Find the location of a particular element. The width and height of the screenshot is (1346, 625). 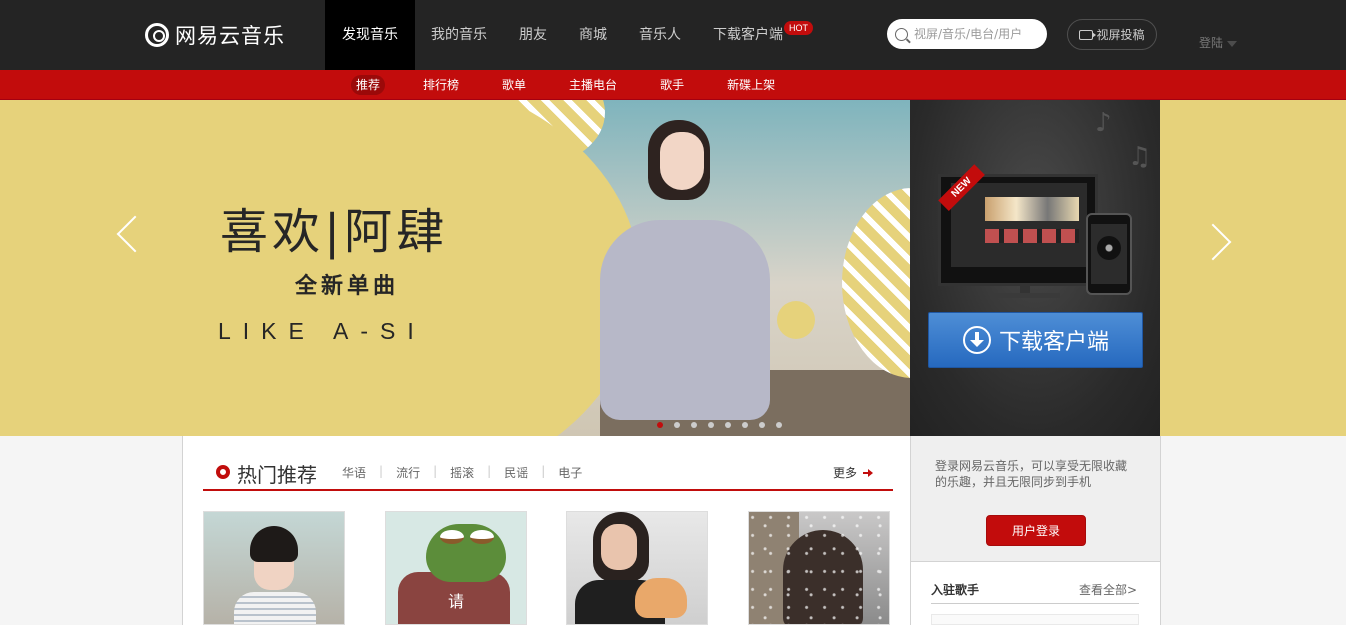

music-note-icon: ♪ is located at coordinates (1103, 123).